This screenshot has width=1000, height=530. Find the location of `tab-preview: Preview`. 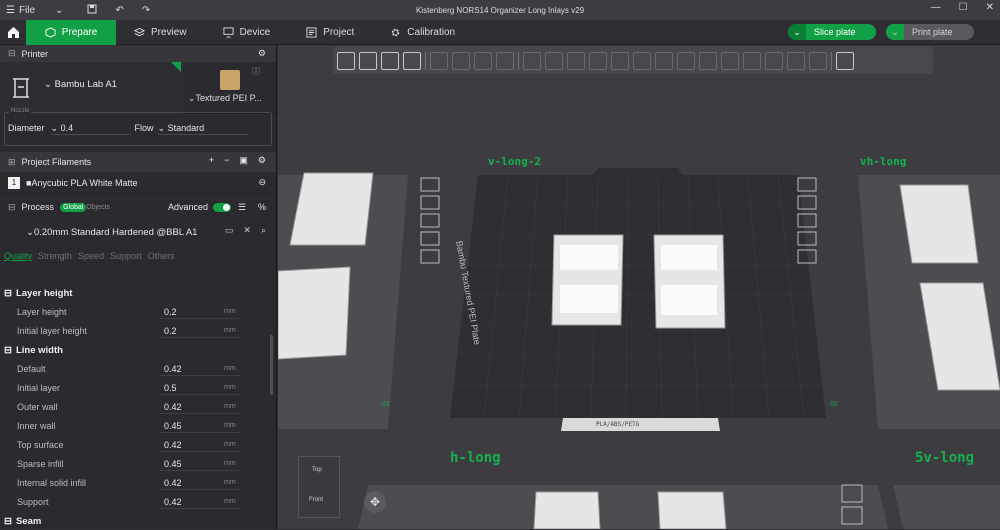

tab-preview: Preview is located at coordinates (160, 32).